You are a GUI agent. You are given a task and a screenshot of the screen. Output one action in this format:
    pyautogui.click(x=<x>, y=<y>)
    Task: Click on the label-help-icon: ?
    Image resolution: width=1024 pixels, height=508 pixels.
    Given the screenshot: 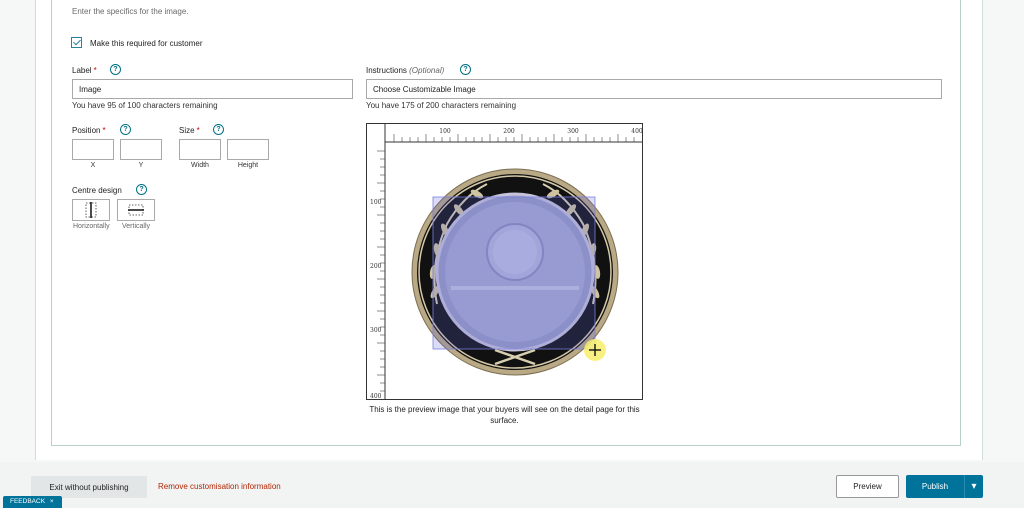 What is the action you would take?
    pyautogui.click(x=115, y=69)
    